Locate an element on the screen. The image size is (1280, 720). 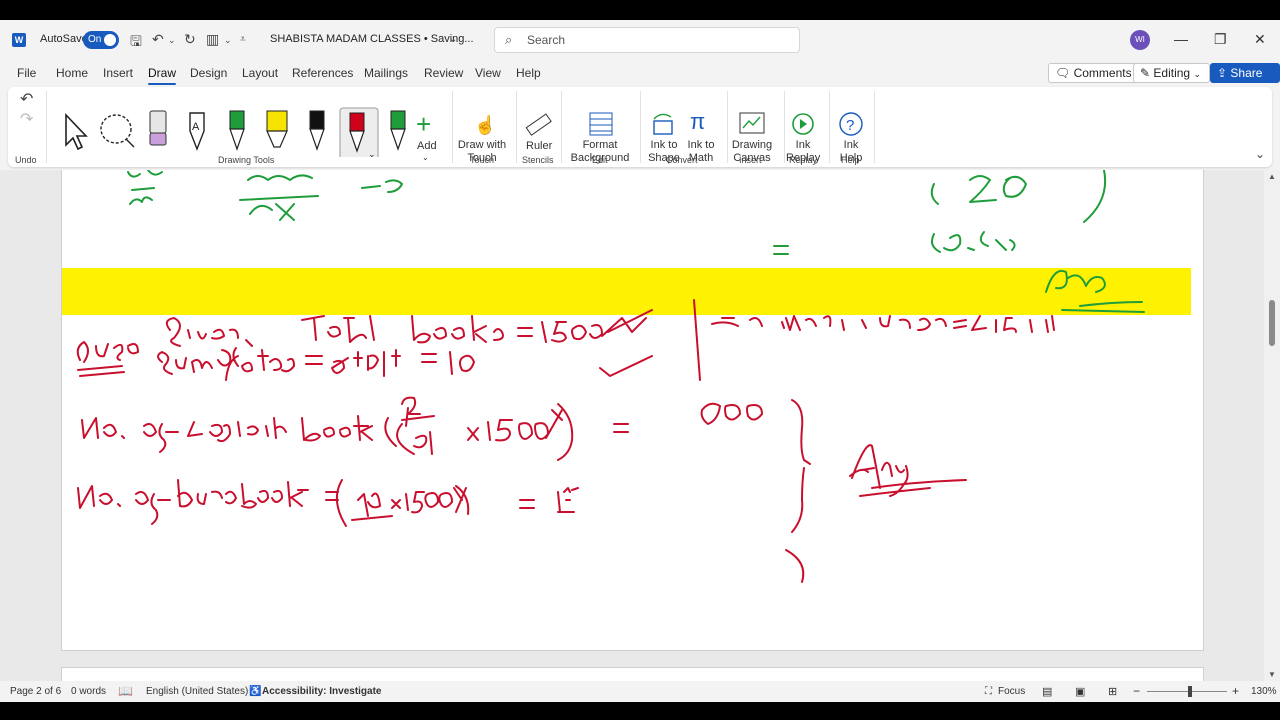
svg-text: A is located at coordinates (196, 127).